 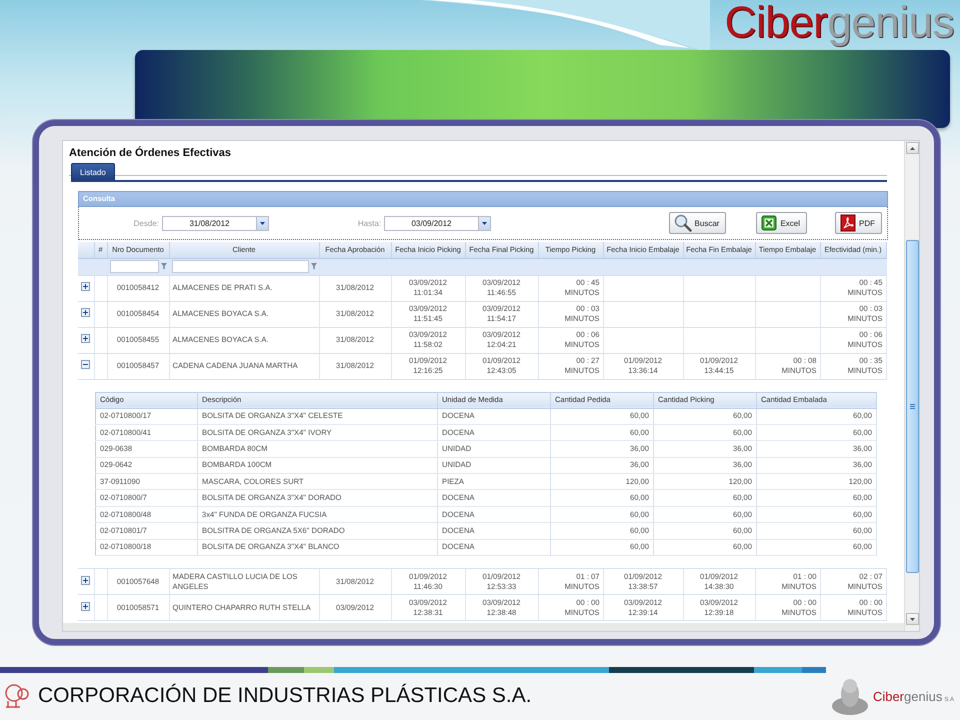 I want to click on search-icon, so click(x=683, y=223).